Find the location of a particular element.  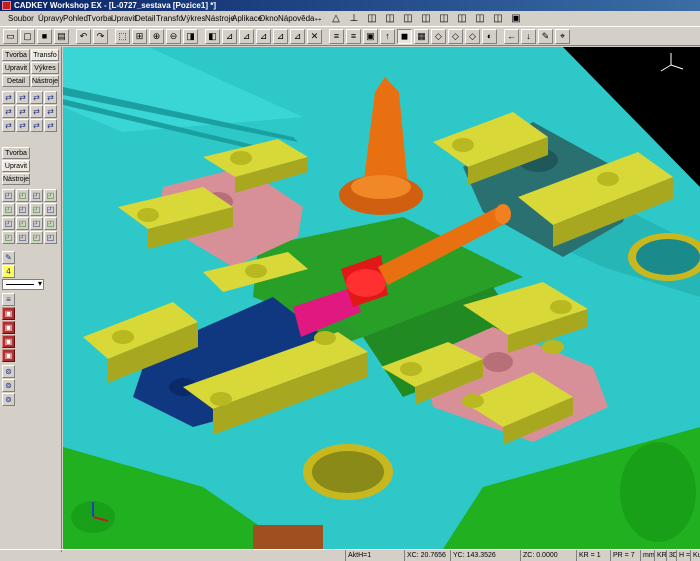

chevron-down-icon: ▾ is located at coordinates (40, 283).